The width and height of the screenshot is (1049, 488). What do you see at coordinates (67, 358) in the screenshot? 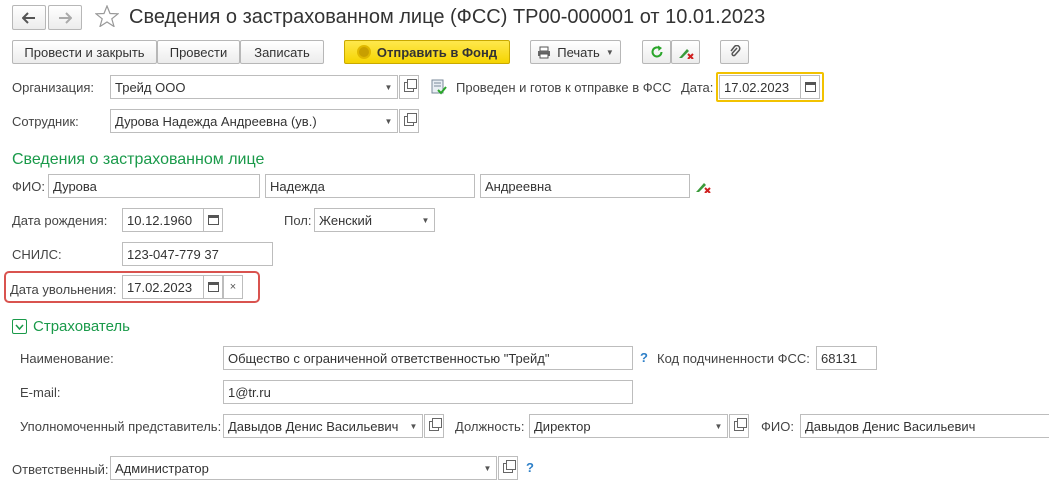
I see `insurer-name-label: Наименование:` at bounding box center [67, 358].